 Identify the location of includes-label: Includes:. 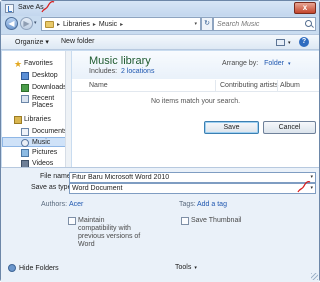
(103, 71).